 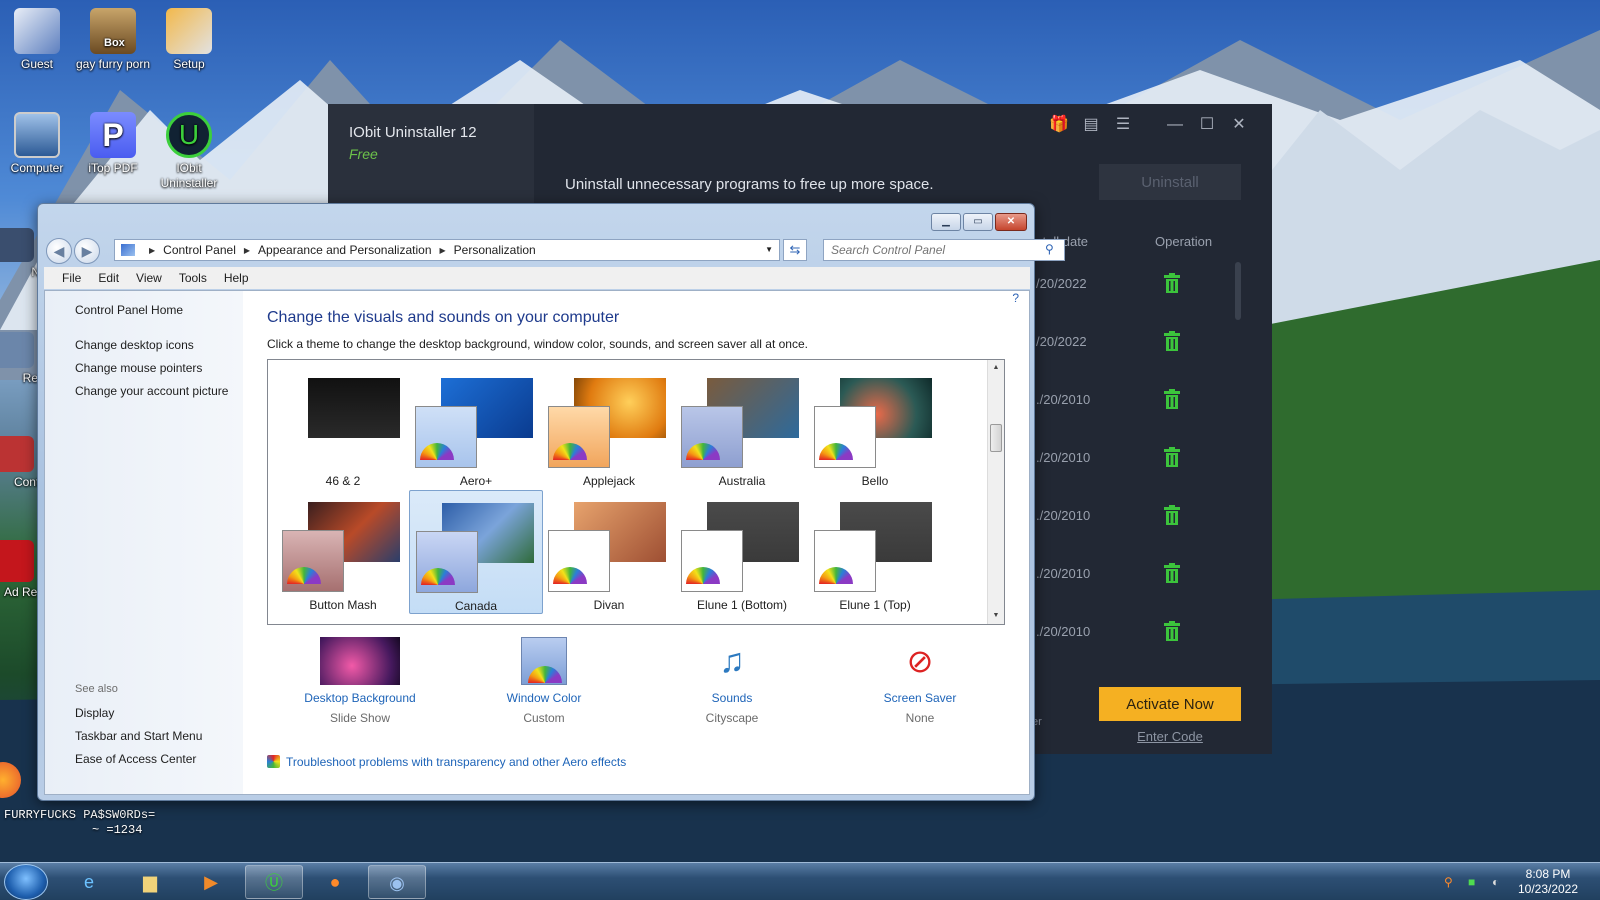 I want to click on desktop-background-setting: Desktop Background Slide Show, so click(x=360, y=681).